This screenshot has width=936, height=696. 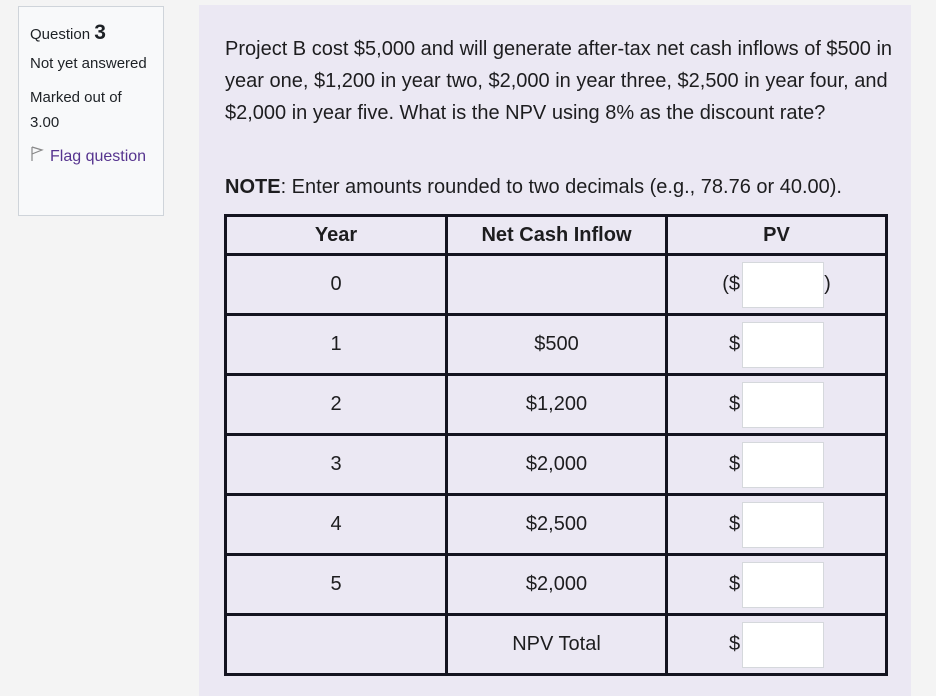 What do you see at coordinates (98, 156) in the screenshot?
I see `flag-question-label: Flag question` at bounding box center [98, 156].